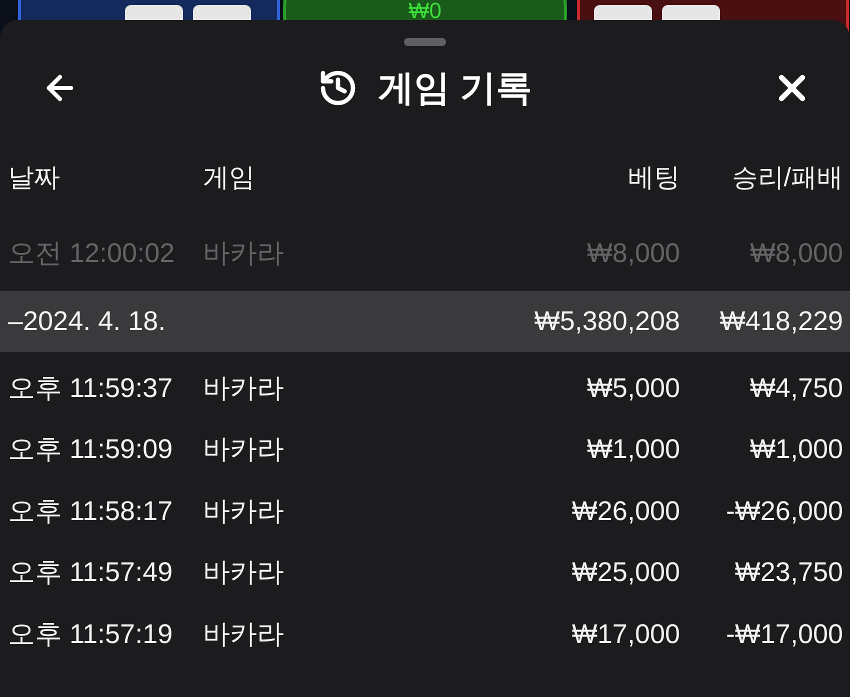 This screenshot has width=850, height=697. What do you see at coordinates (92, 254) in the screenshot?
I see `time-cell-text: 오전 12:00:02` at bounding box center [92, 254].